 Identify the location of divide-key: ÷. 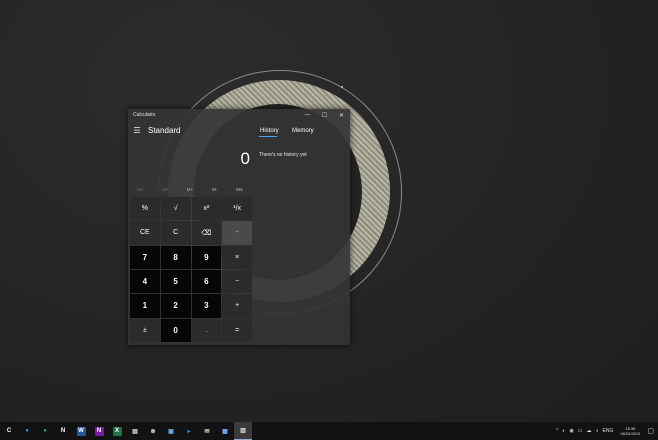
(237, 233).